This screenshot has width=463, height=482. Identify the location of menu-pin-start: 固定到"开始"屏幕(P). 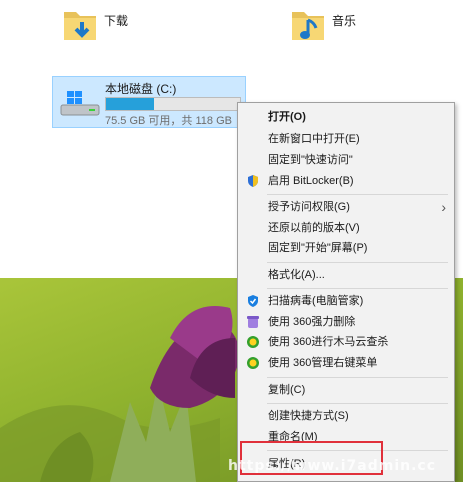
(346, 248).